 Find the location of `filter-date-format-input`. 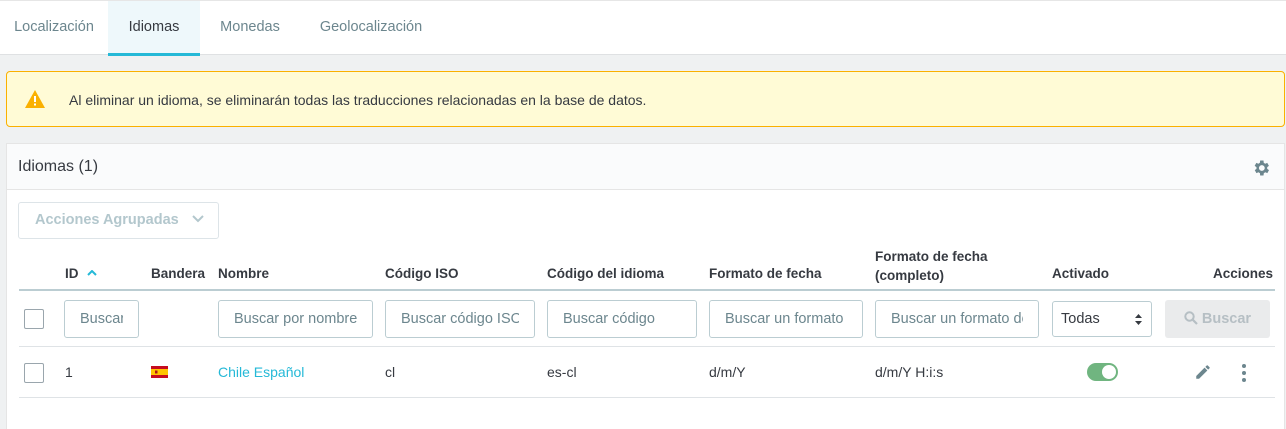

filter-date-format-input is located at coordinates (786, 319).